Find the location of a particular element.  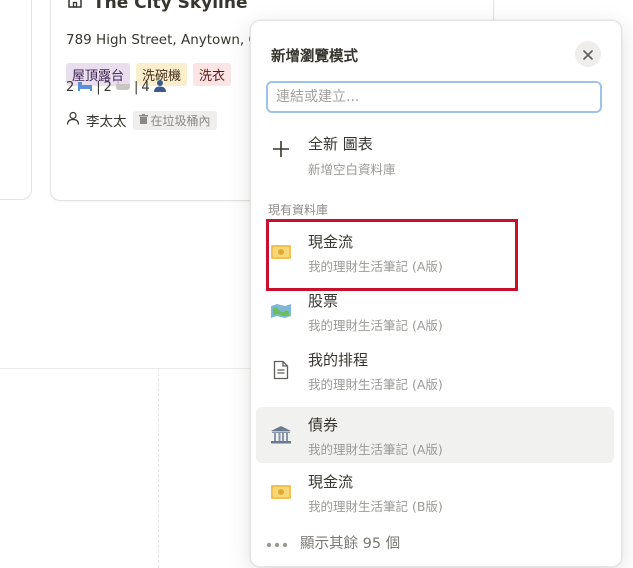

card-address: 789 High Street, Anytown, C is located at coordinates (162, 40).